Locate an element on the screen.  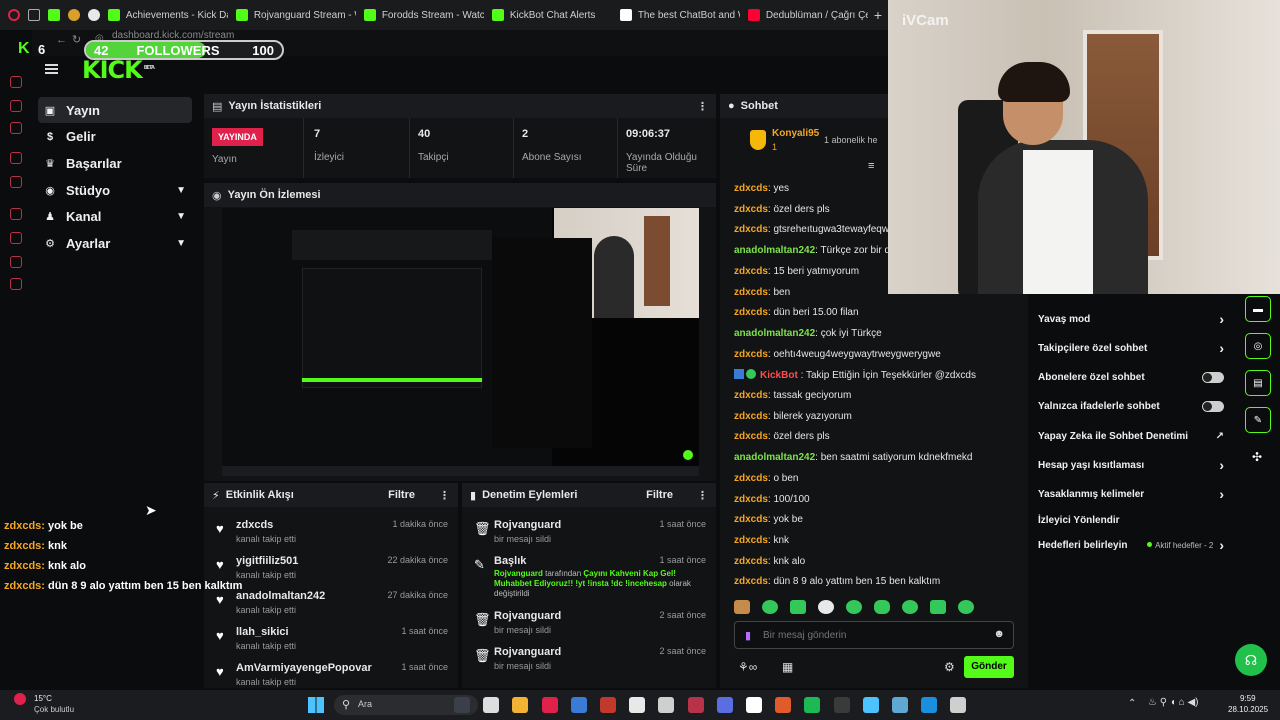
tray-icons: ♨ ⚲ ◖ ⌂ ◀) is located at coordinates (1173, 702).